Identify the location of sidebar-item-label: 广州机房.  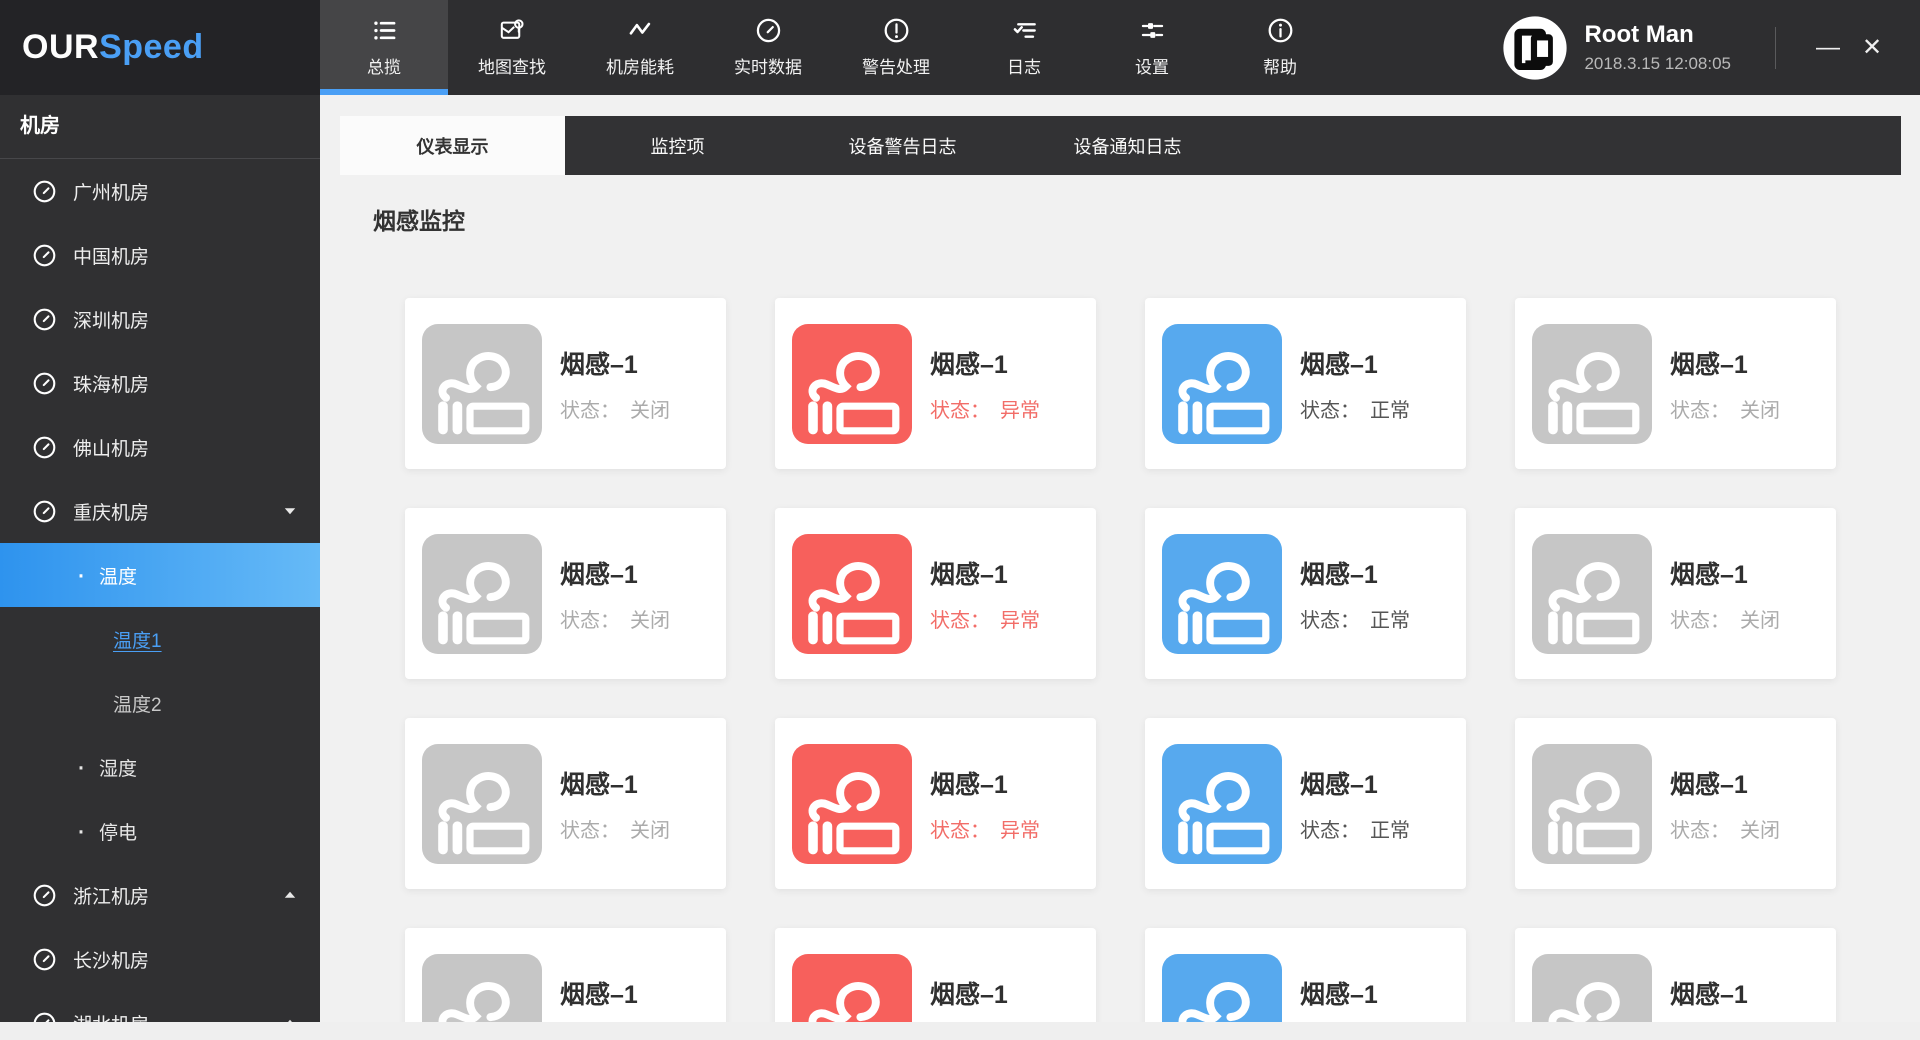
(111, 193).